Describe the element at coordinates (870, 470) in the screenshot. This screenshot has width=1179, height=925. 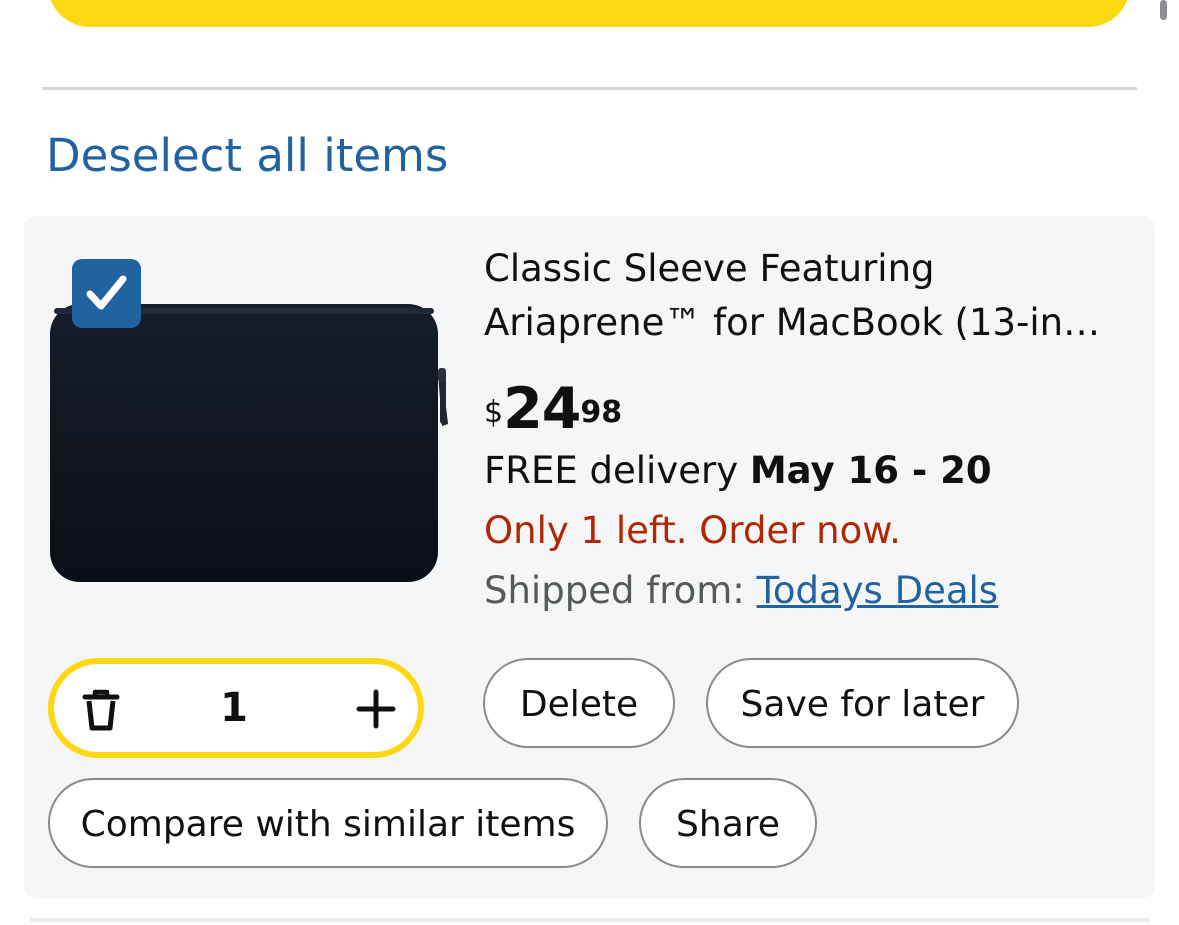
I see `delivery-dates: May 16 - 20` at that location.